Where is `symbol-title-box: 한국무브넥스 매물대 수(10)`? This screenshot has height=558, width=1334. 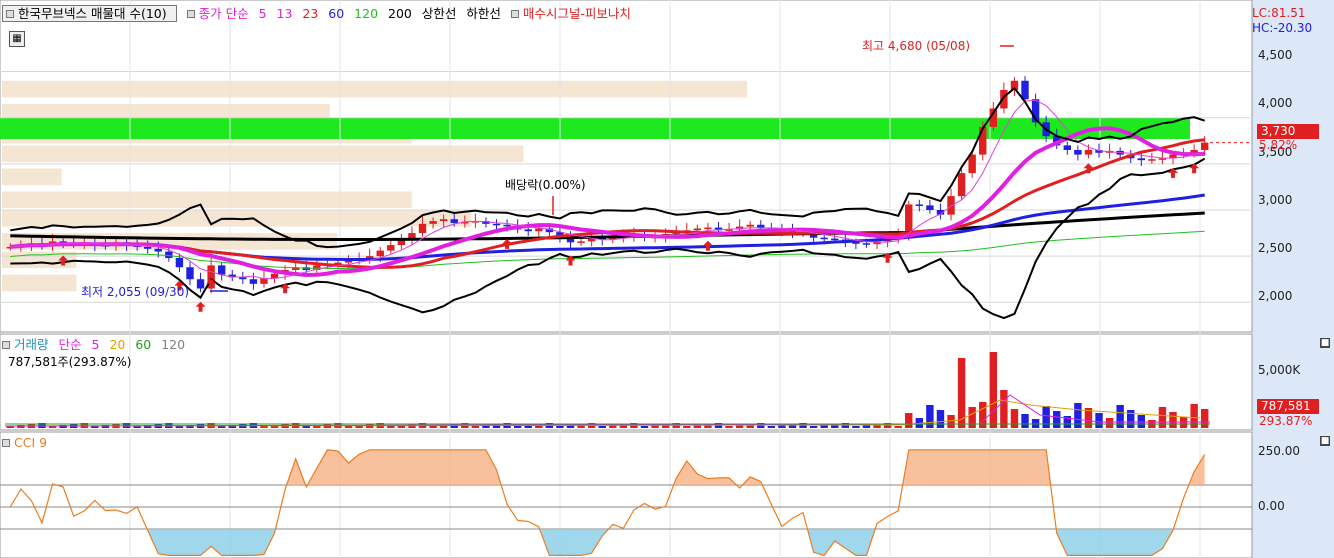
symbol-title-box: 한국무브넥스 매물대 수(10) is located at coordinates (89, 13).